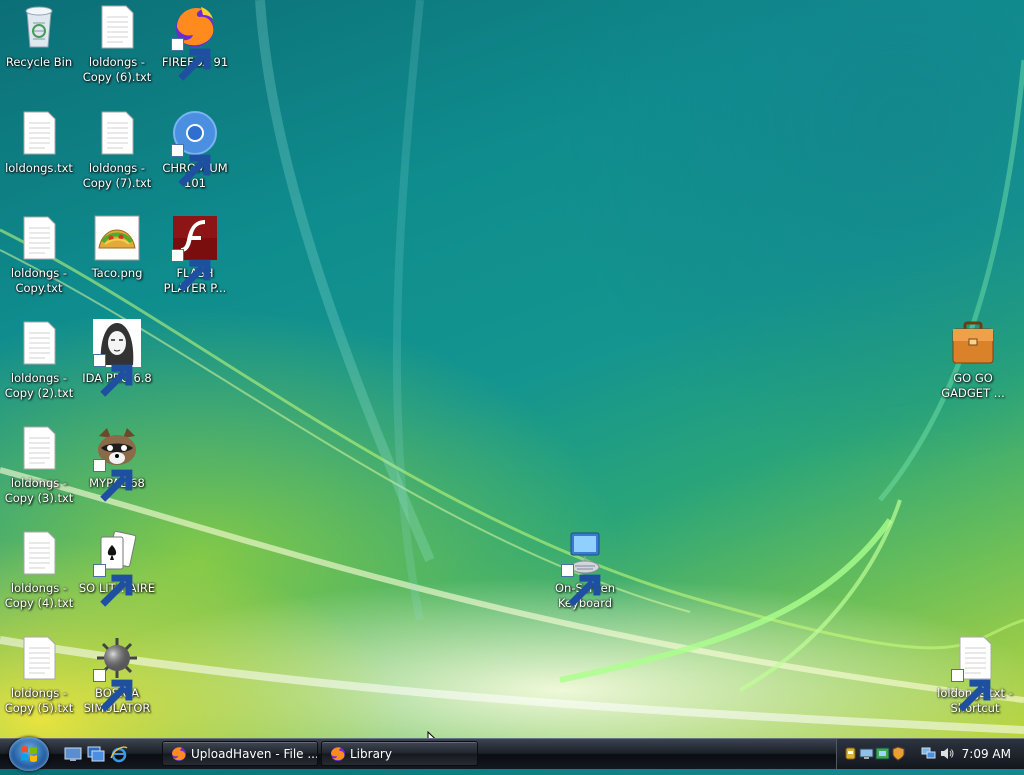 The height and width of the screenshot is (775, 1024). I want to click on desktop-icon-loldongs-copy-3: loldongs - Copy (3).txt, so click(39, 465).